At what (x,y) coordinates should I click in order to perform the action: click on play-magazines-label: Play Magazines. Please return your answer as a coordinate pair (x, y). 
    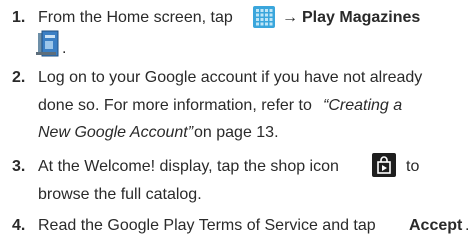
    Looking at the image, I should click on (361, 17).